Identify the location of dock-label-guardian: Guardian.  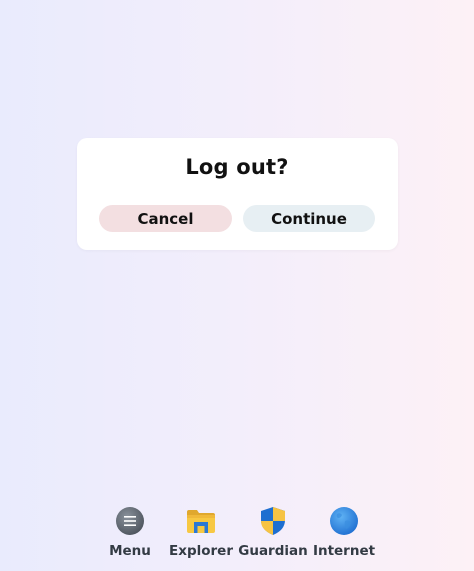
(273, 551).